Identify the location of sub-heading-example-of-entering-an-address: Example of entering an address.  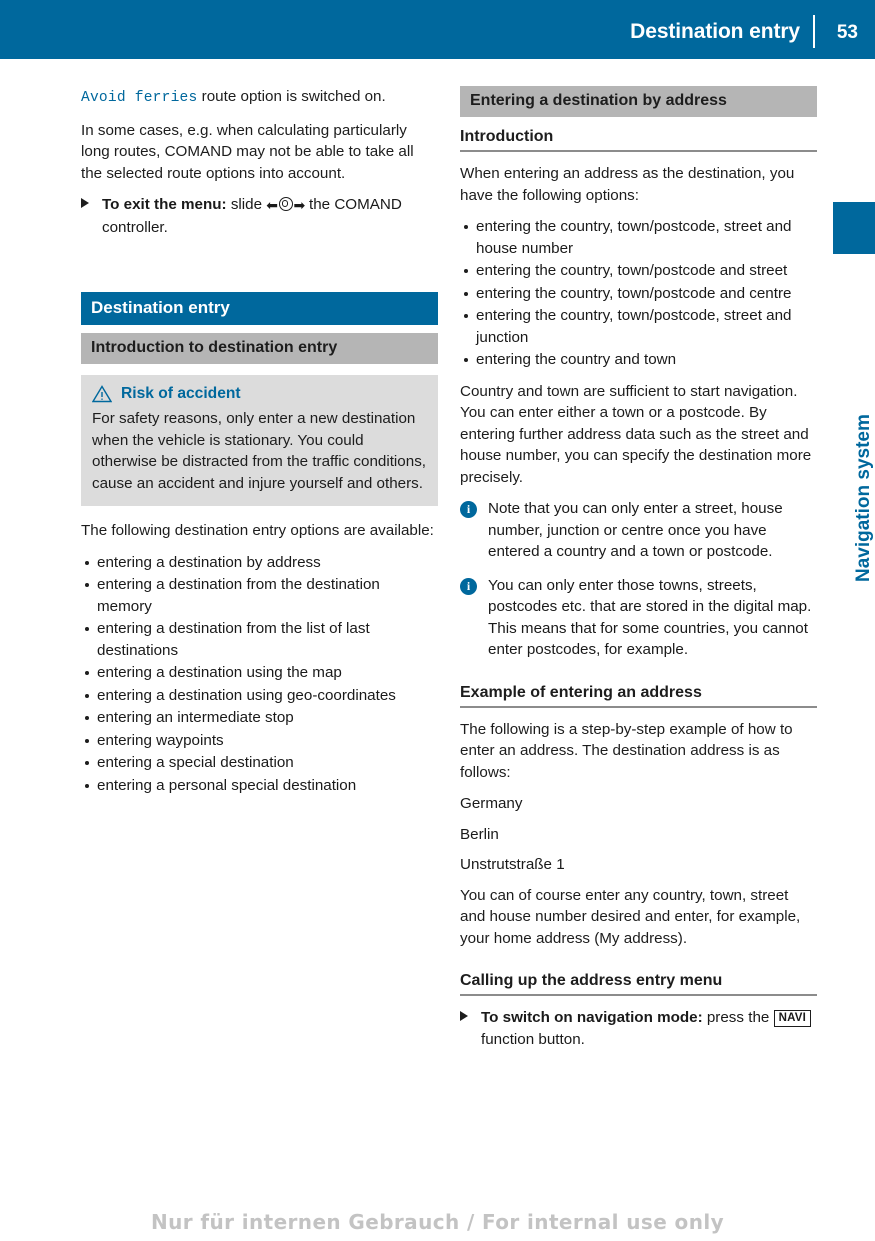
(638, 696).